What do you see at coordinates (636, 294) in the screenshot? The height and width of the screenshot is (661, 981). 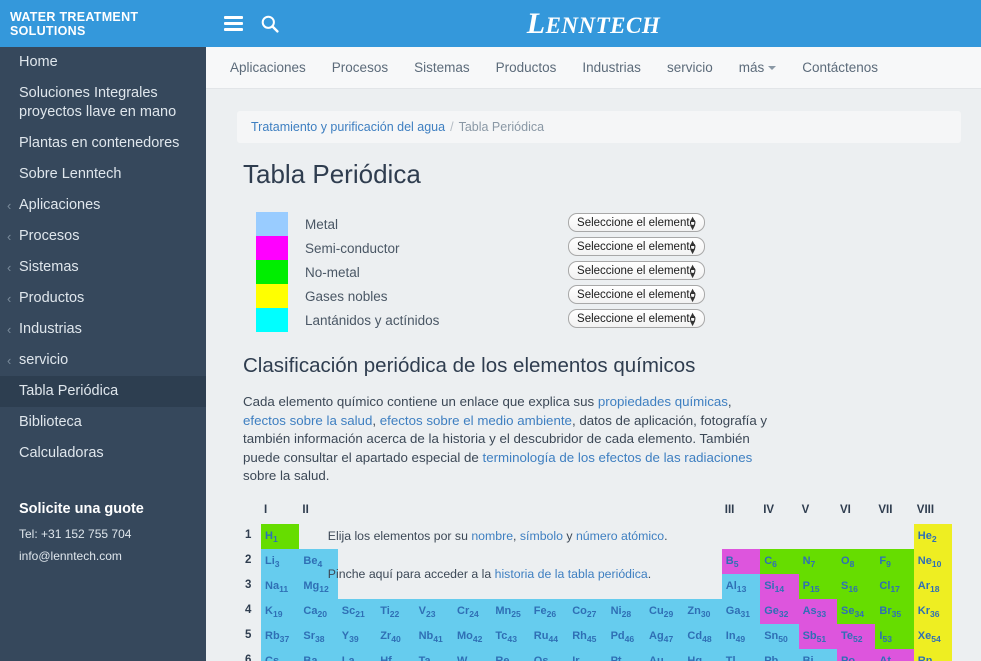 I see `element-select-3: Seleccione el elemento ▲ ▼` at bounding box center [636, 294].